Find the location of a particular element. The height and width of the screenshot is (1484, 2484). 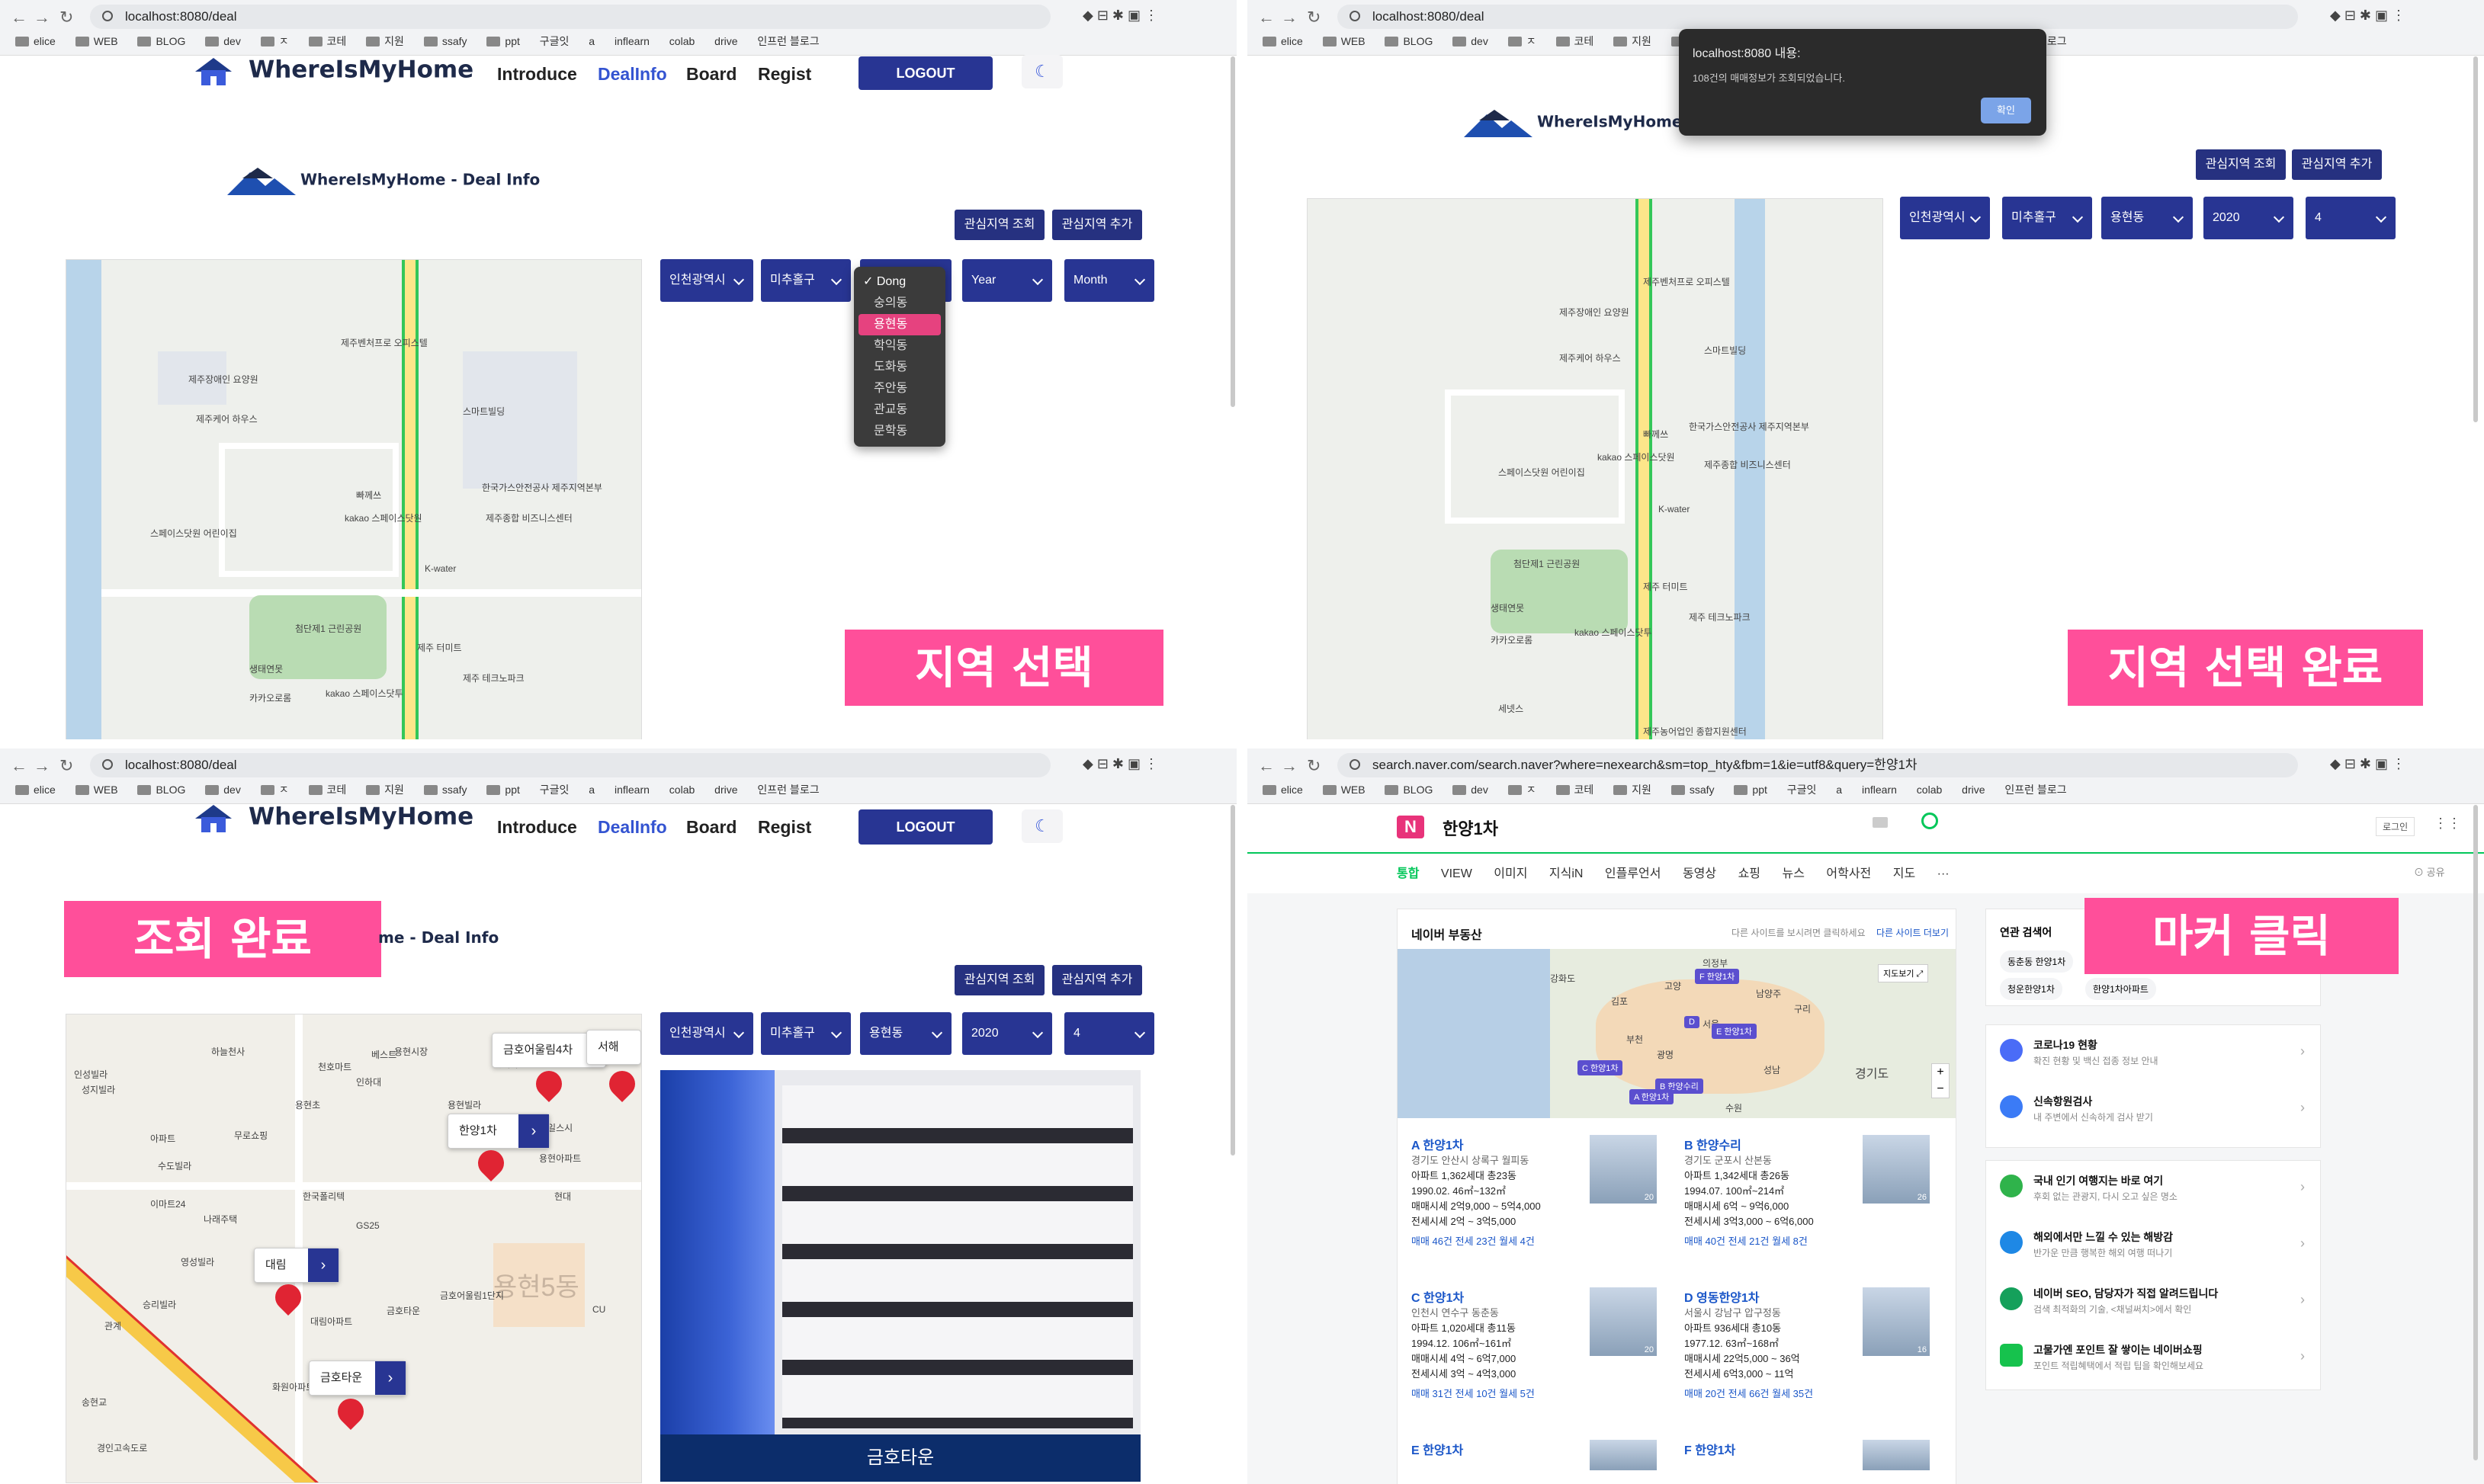

address-bar: localhost:8080/deal is located at coordinates (1818, 17).